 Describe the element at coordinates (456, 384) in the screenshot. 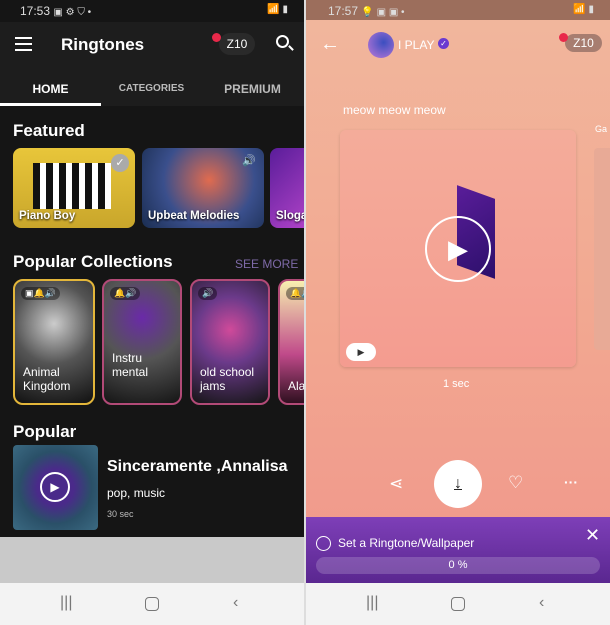

I see `duration-label: 1 sec` at that location.